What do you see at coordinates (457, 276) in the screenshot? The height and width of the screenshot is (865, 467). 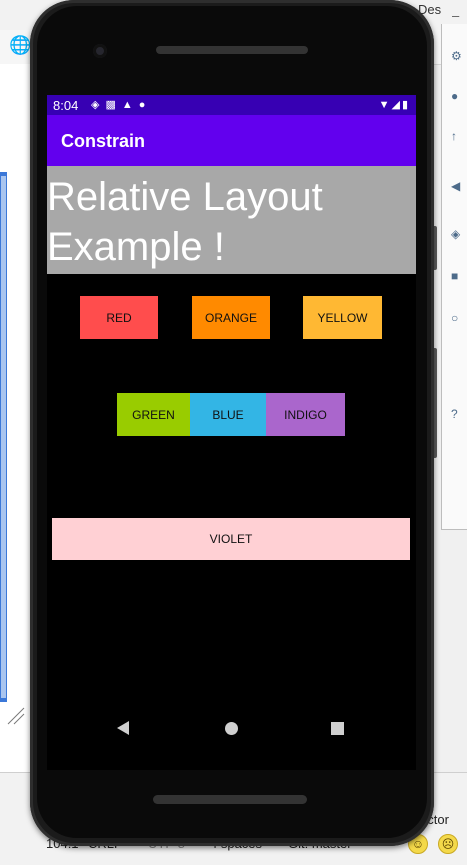 I see `info-icon: ■` at bounding box center [457, 276].